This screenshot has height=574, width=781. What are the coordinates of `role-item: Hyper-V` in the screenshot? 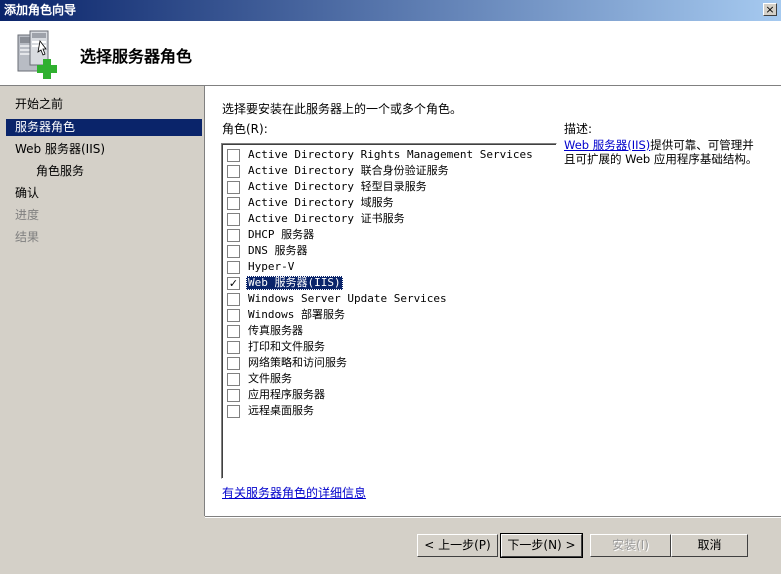 It's located at (387, 267).